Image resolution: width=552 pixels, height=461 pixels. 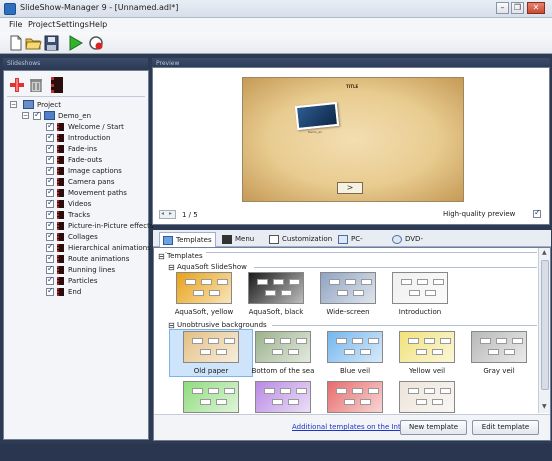 What do you see at coordinates (355, 371) in the screenshot?
I see `template-label: Blue veil` at bounding box center [355, 371].